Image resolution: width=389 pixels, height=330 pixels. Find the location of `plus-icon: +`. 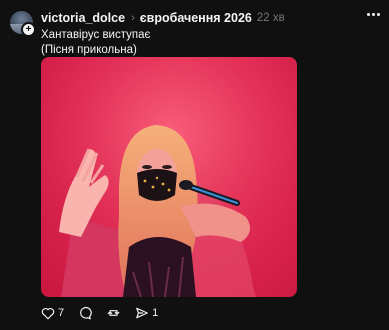

plus-icon: + is located at coordinates (28, 29).